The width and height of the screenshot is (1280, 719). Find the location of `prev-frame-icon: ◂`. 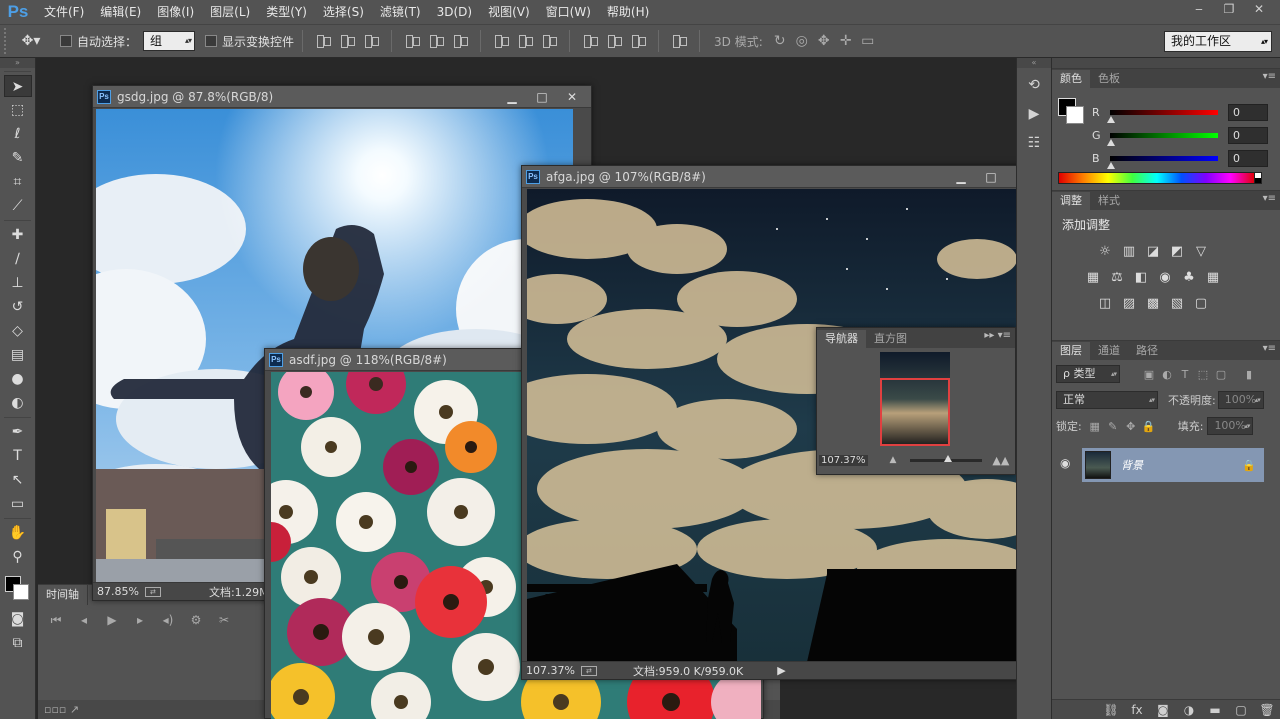

prev-frame-icon: ◂ is located at coordinates (84, 620).